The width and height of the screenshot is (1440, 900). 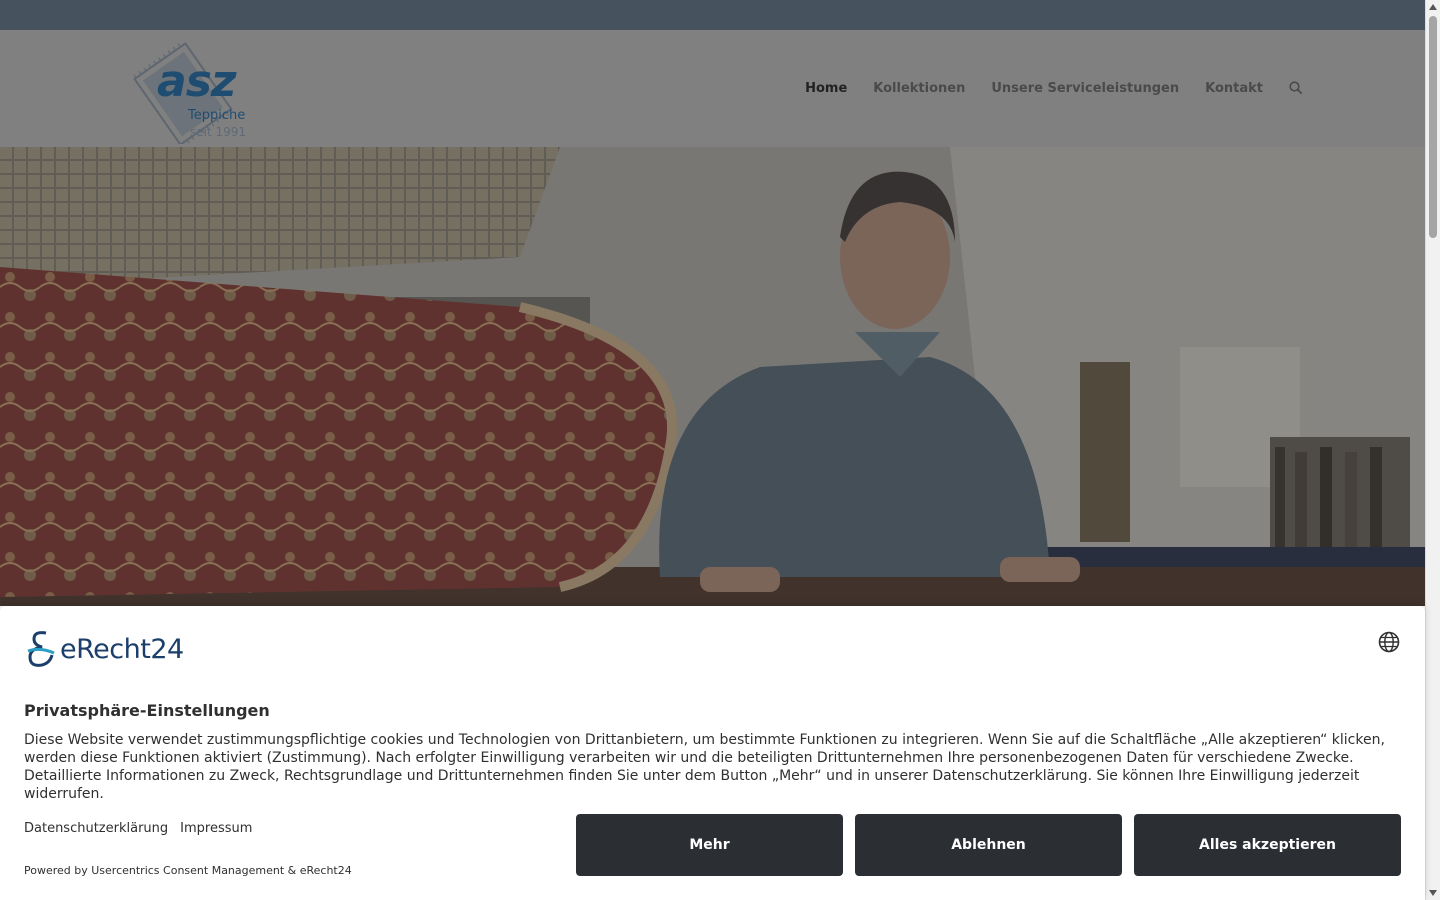 I want to click on consent-title: Privatsphäre-Einstellungen, so click(x=147, y=710).